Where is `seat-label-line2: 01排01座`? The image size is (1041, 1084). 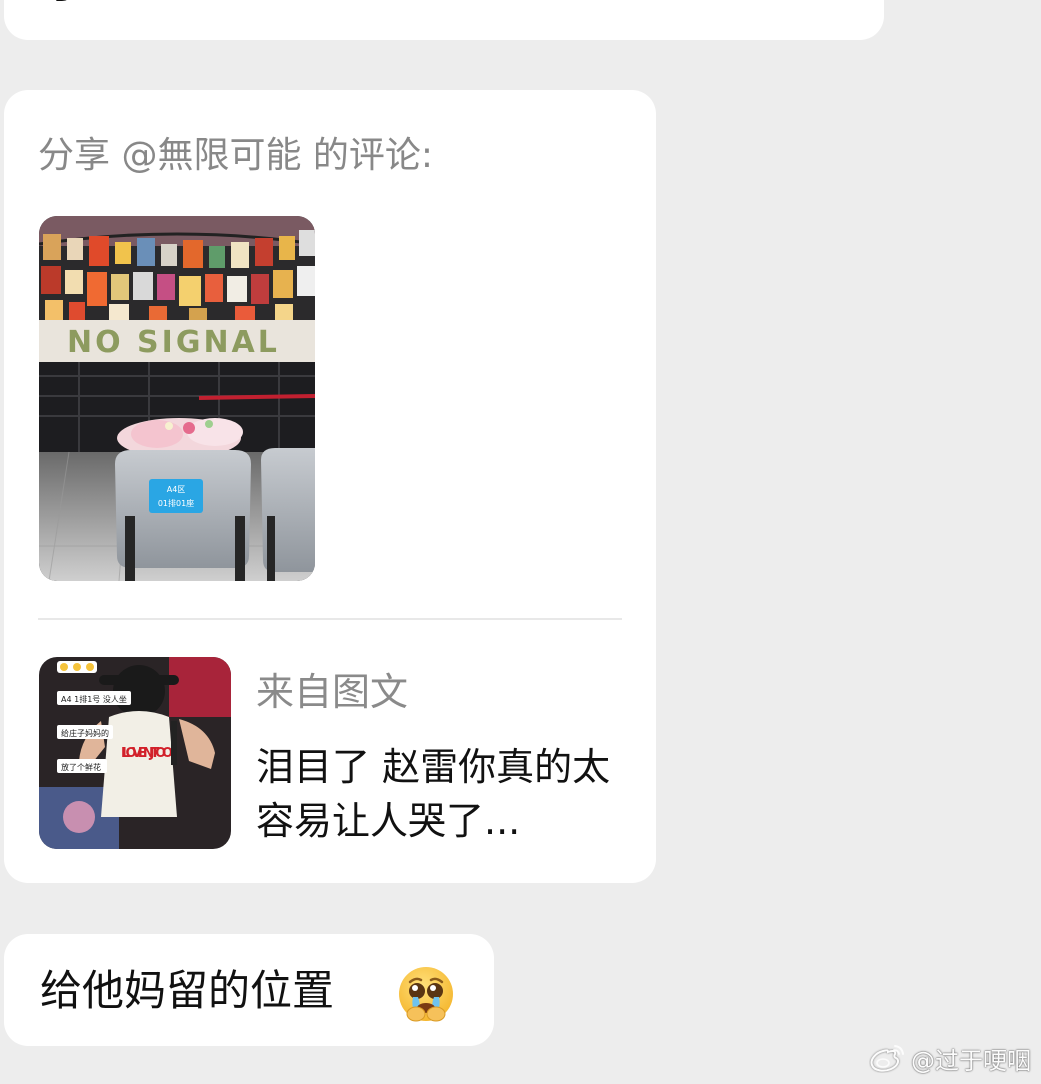
seat-label-line2: 01排01座 is located at coordinates (176, 503).